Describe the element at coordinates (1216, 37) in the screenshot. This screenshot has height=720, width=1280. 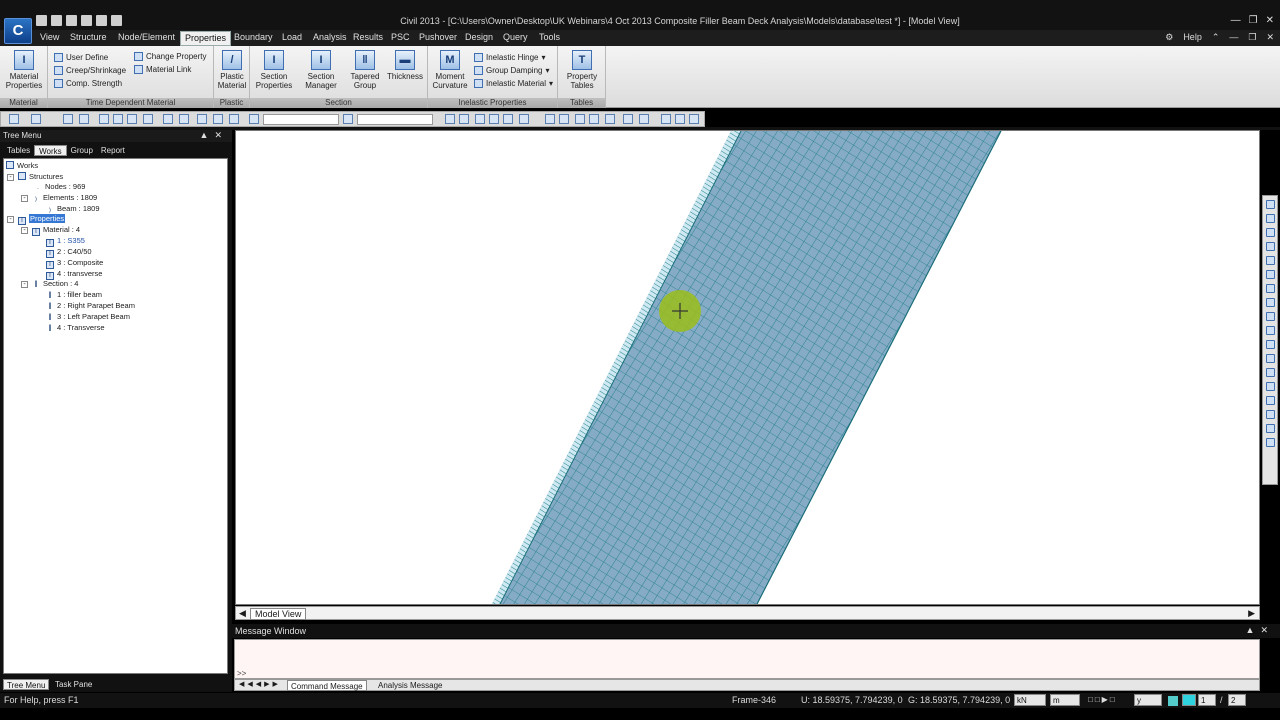
I see `ribbon-minimize-icon: ⌃` at that location.